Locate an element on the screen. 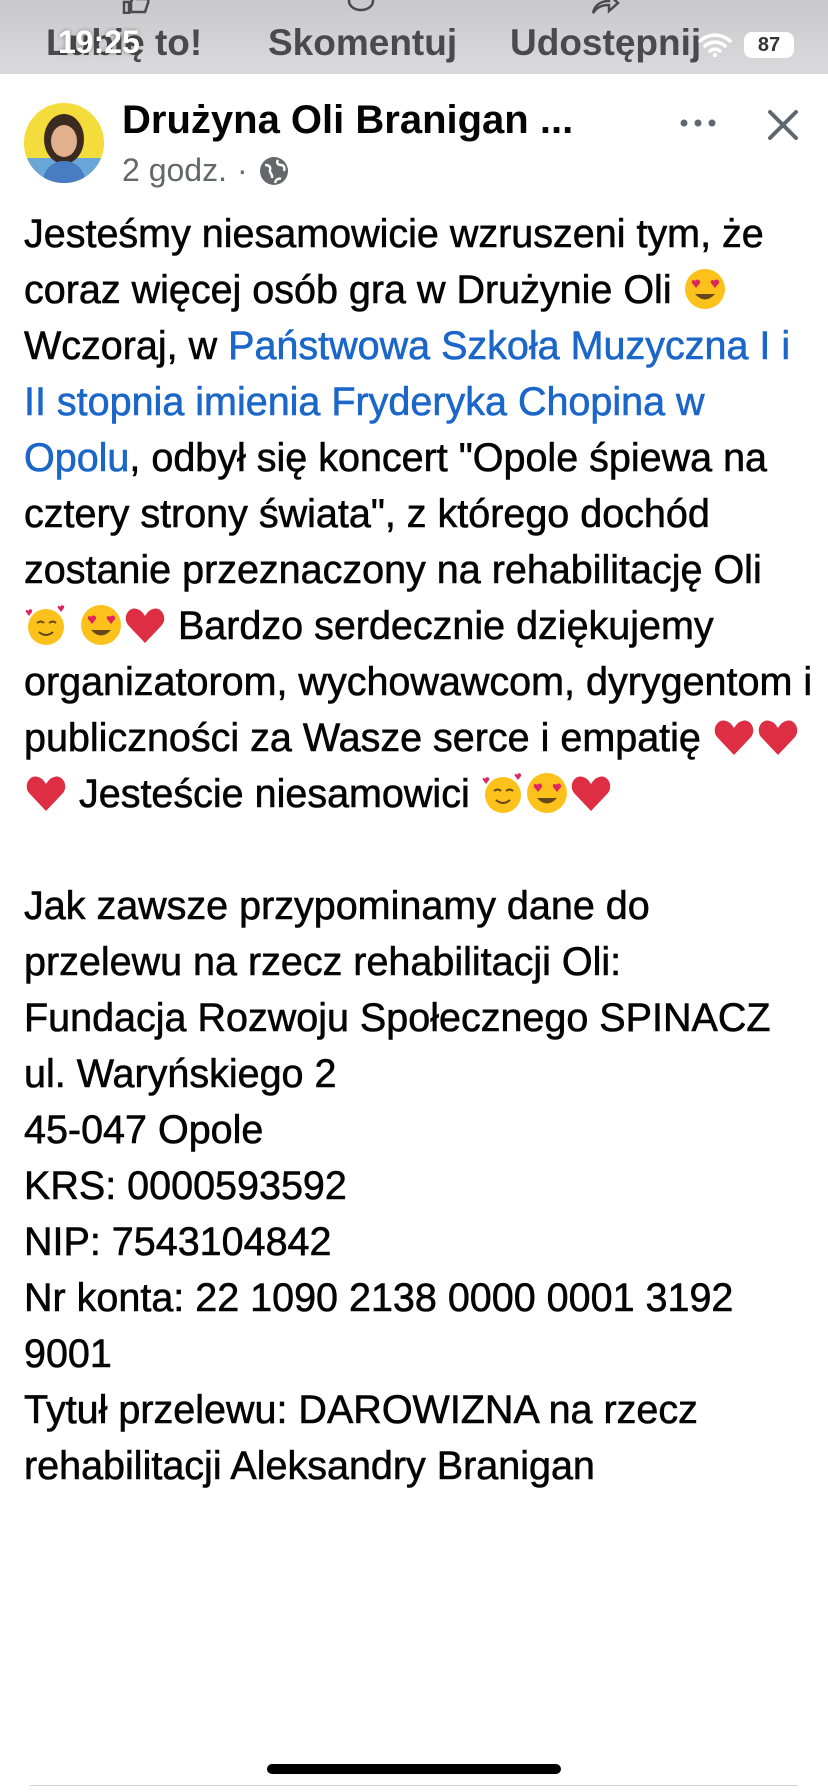  post-time: 2 godz. is located at coordinates (174, 170).